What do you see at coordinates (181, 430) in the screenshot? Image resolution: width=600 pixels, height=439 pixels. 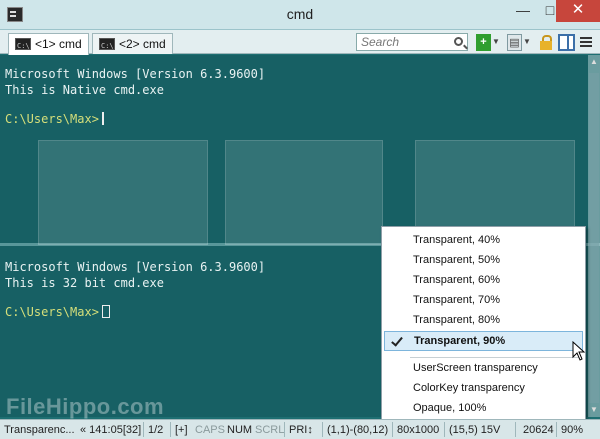 I see `status-flag: [+]` at bounding box center [181, 430].